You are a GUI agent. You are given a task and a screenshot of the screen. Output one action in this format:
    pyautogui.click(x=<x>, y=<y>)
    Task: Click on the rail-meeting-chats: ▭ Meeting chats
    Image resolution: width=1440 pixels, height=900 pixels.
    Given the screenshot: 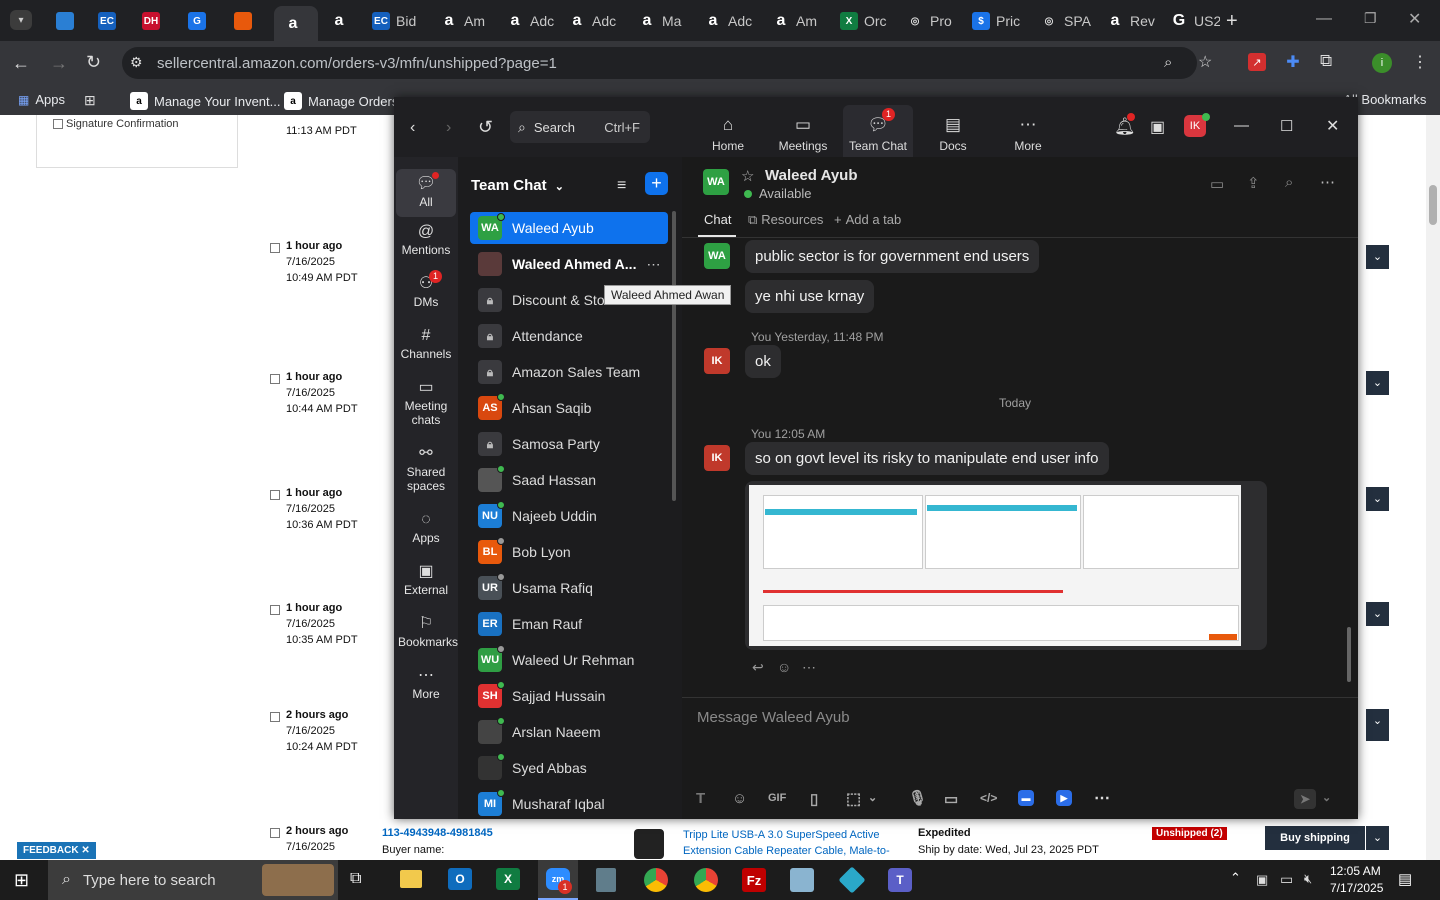 What is the action you would take?
    pyautogui.click(x=426, y=402)
    